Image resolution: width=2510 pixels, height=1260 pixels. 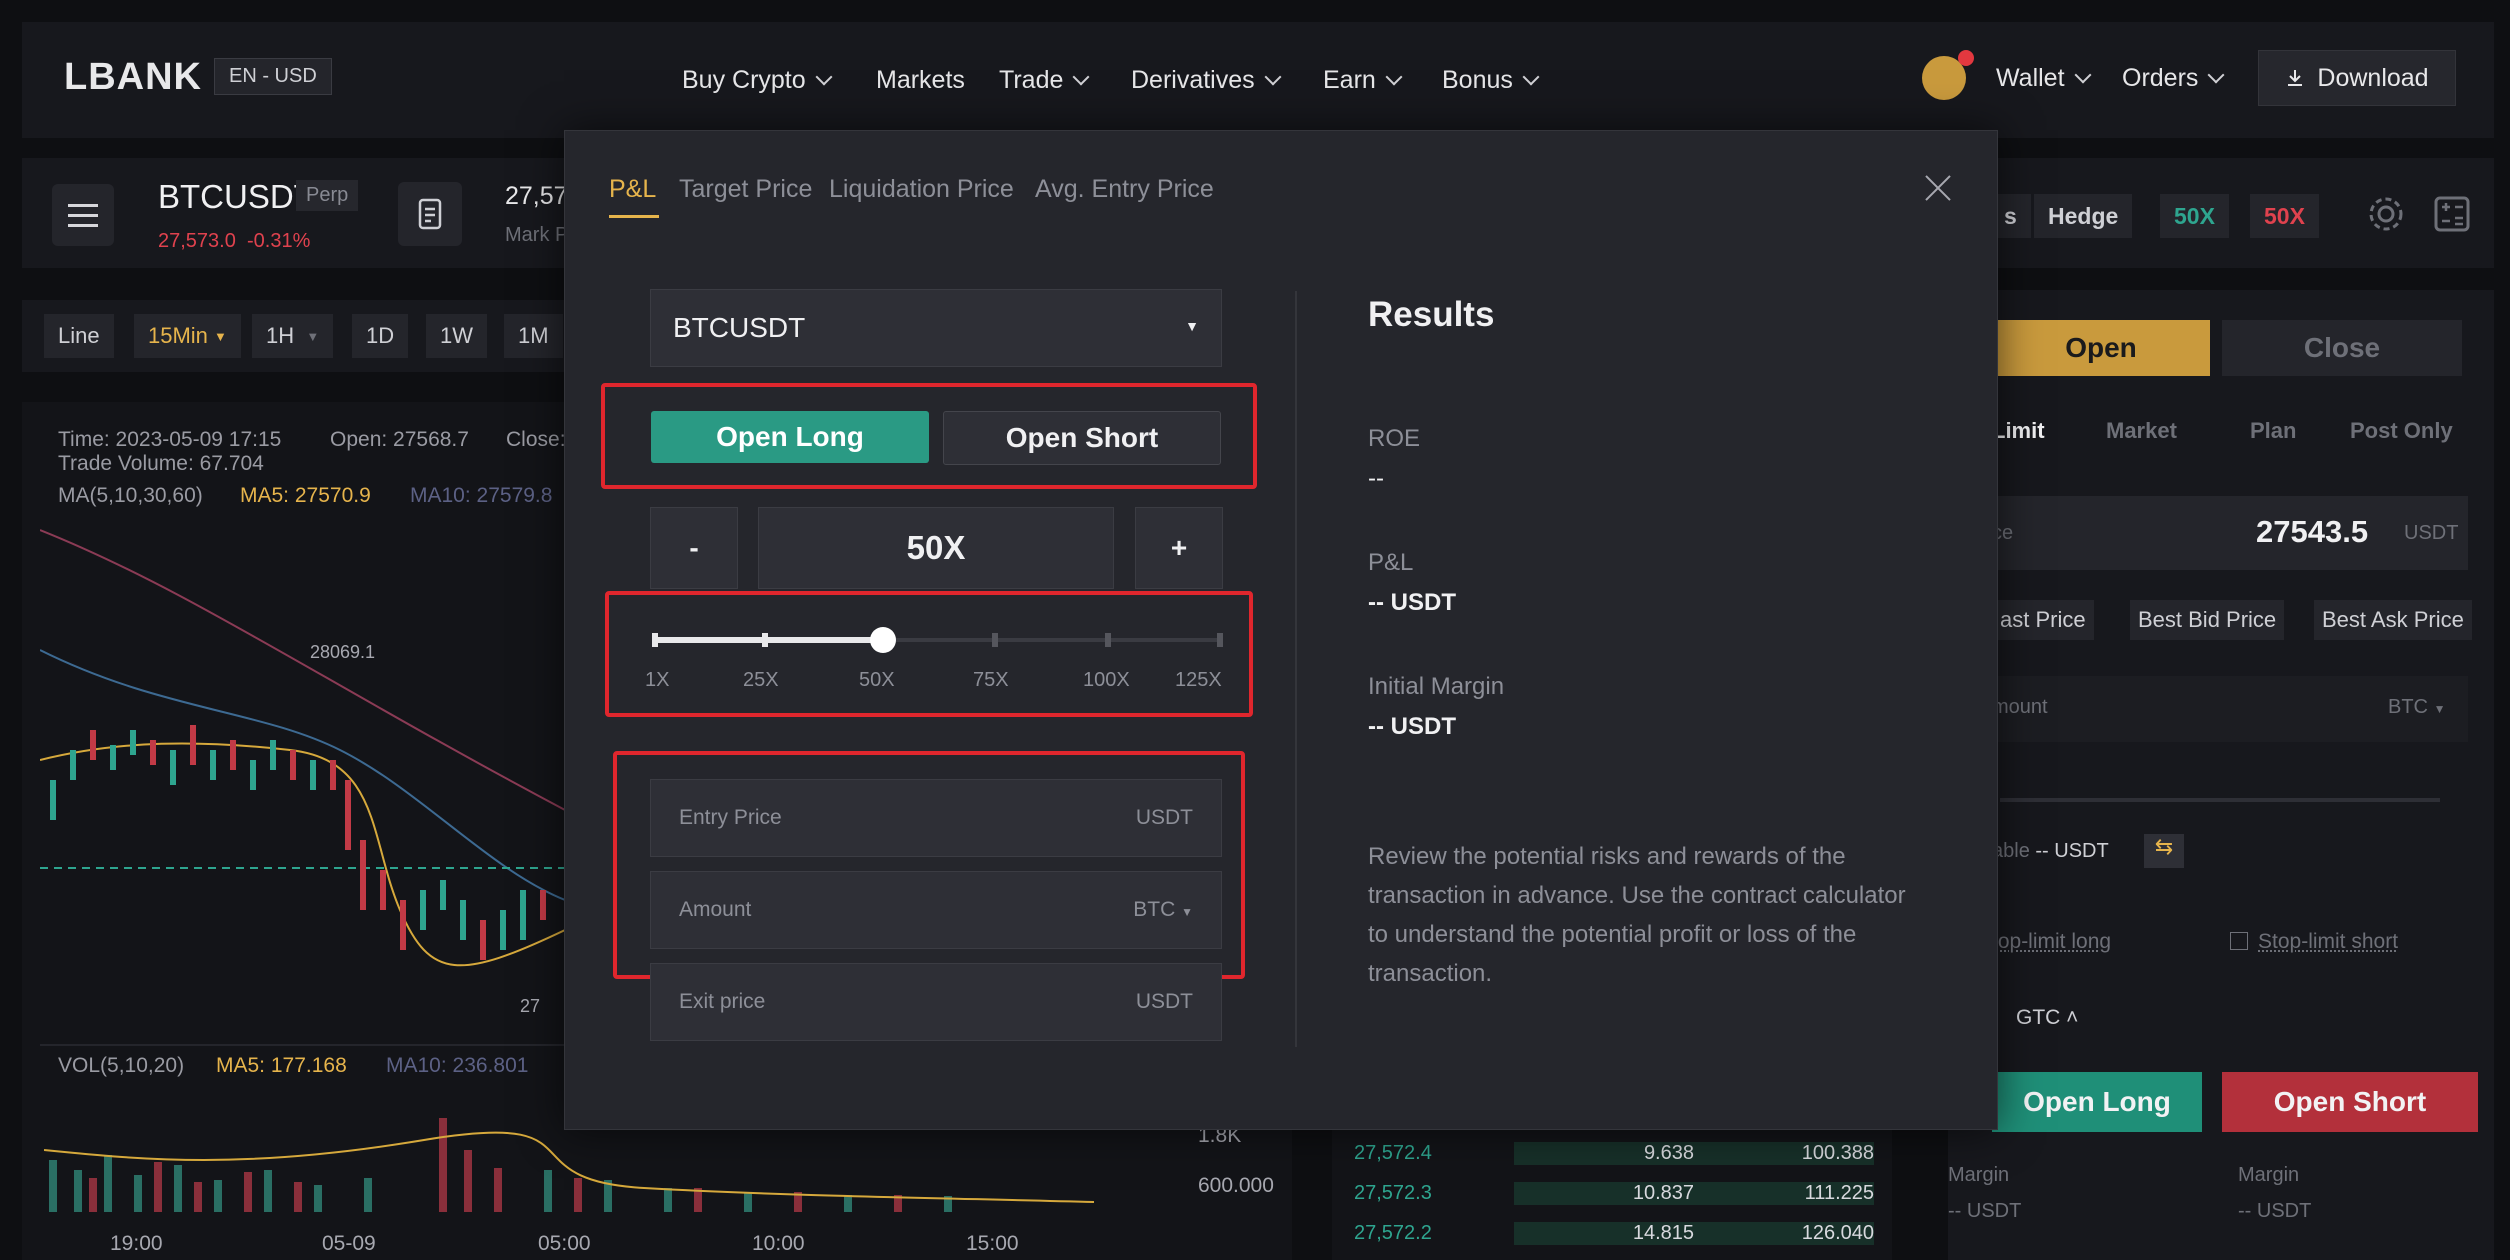 I want to click on download-button: Download, so click(x=2357, y=78).